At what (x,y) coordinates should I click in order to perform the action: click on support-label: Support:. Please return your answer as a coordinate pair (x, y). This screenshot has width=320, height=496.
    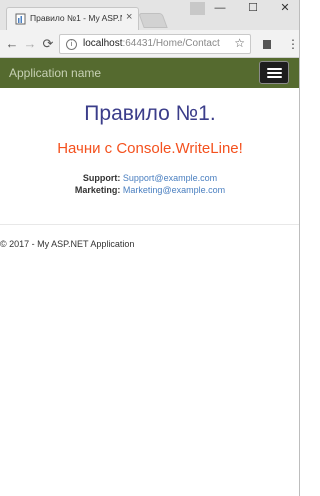
    Looking at the image, I should click on (101, 178).